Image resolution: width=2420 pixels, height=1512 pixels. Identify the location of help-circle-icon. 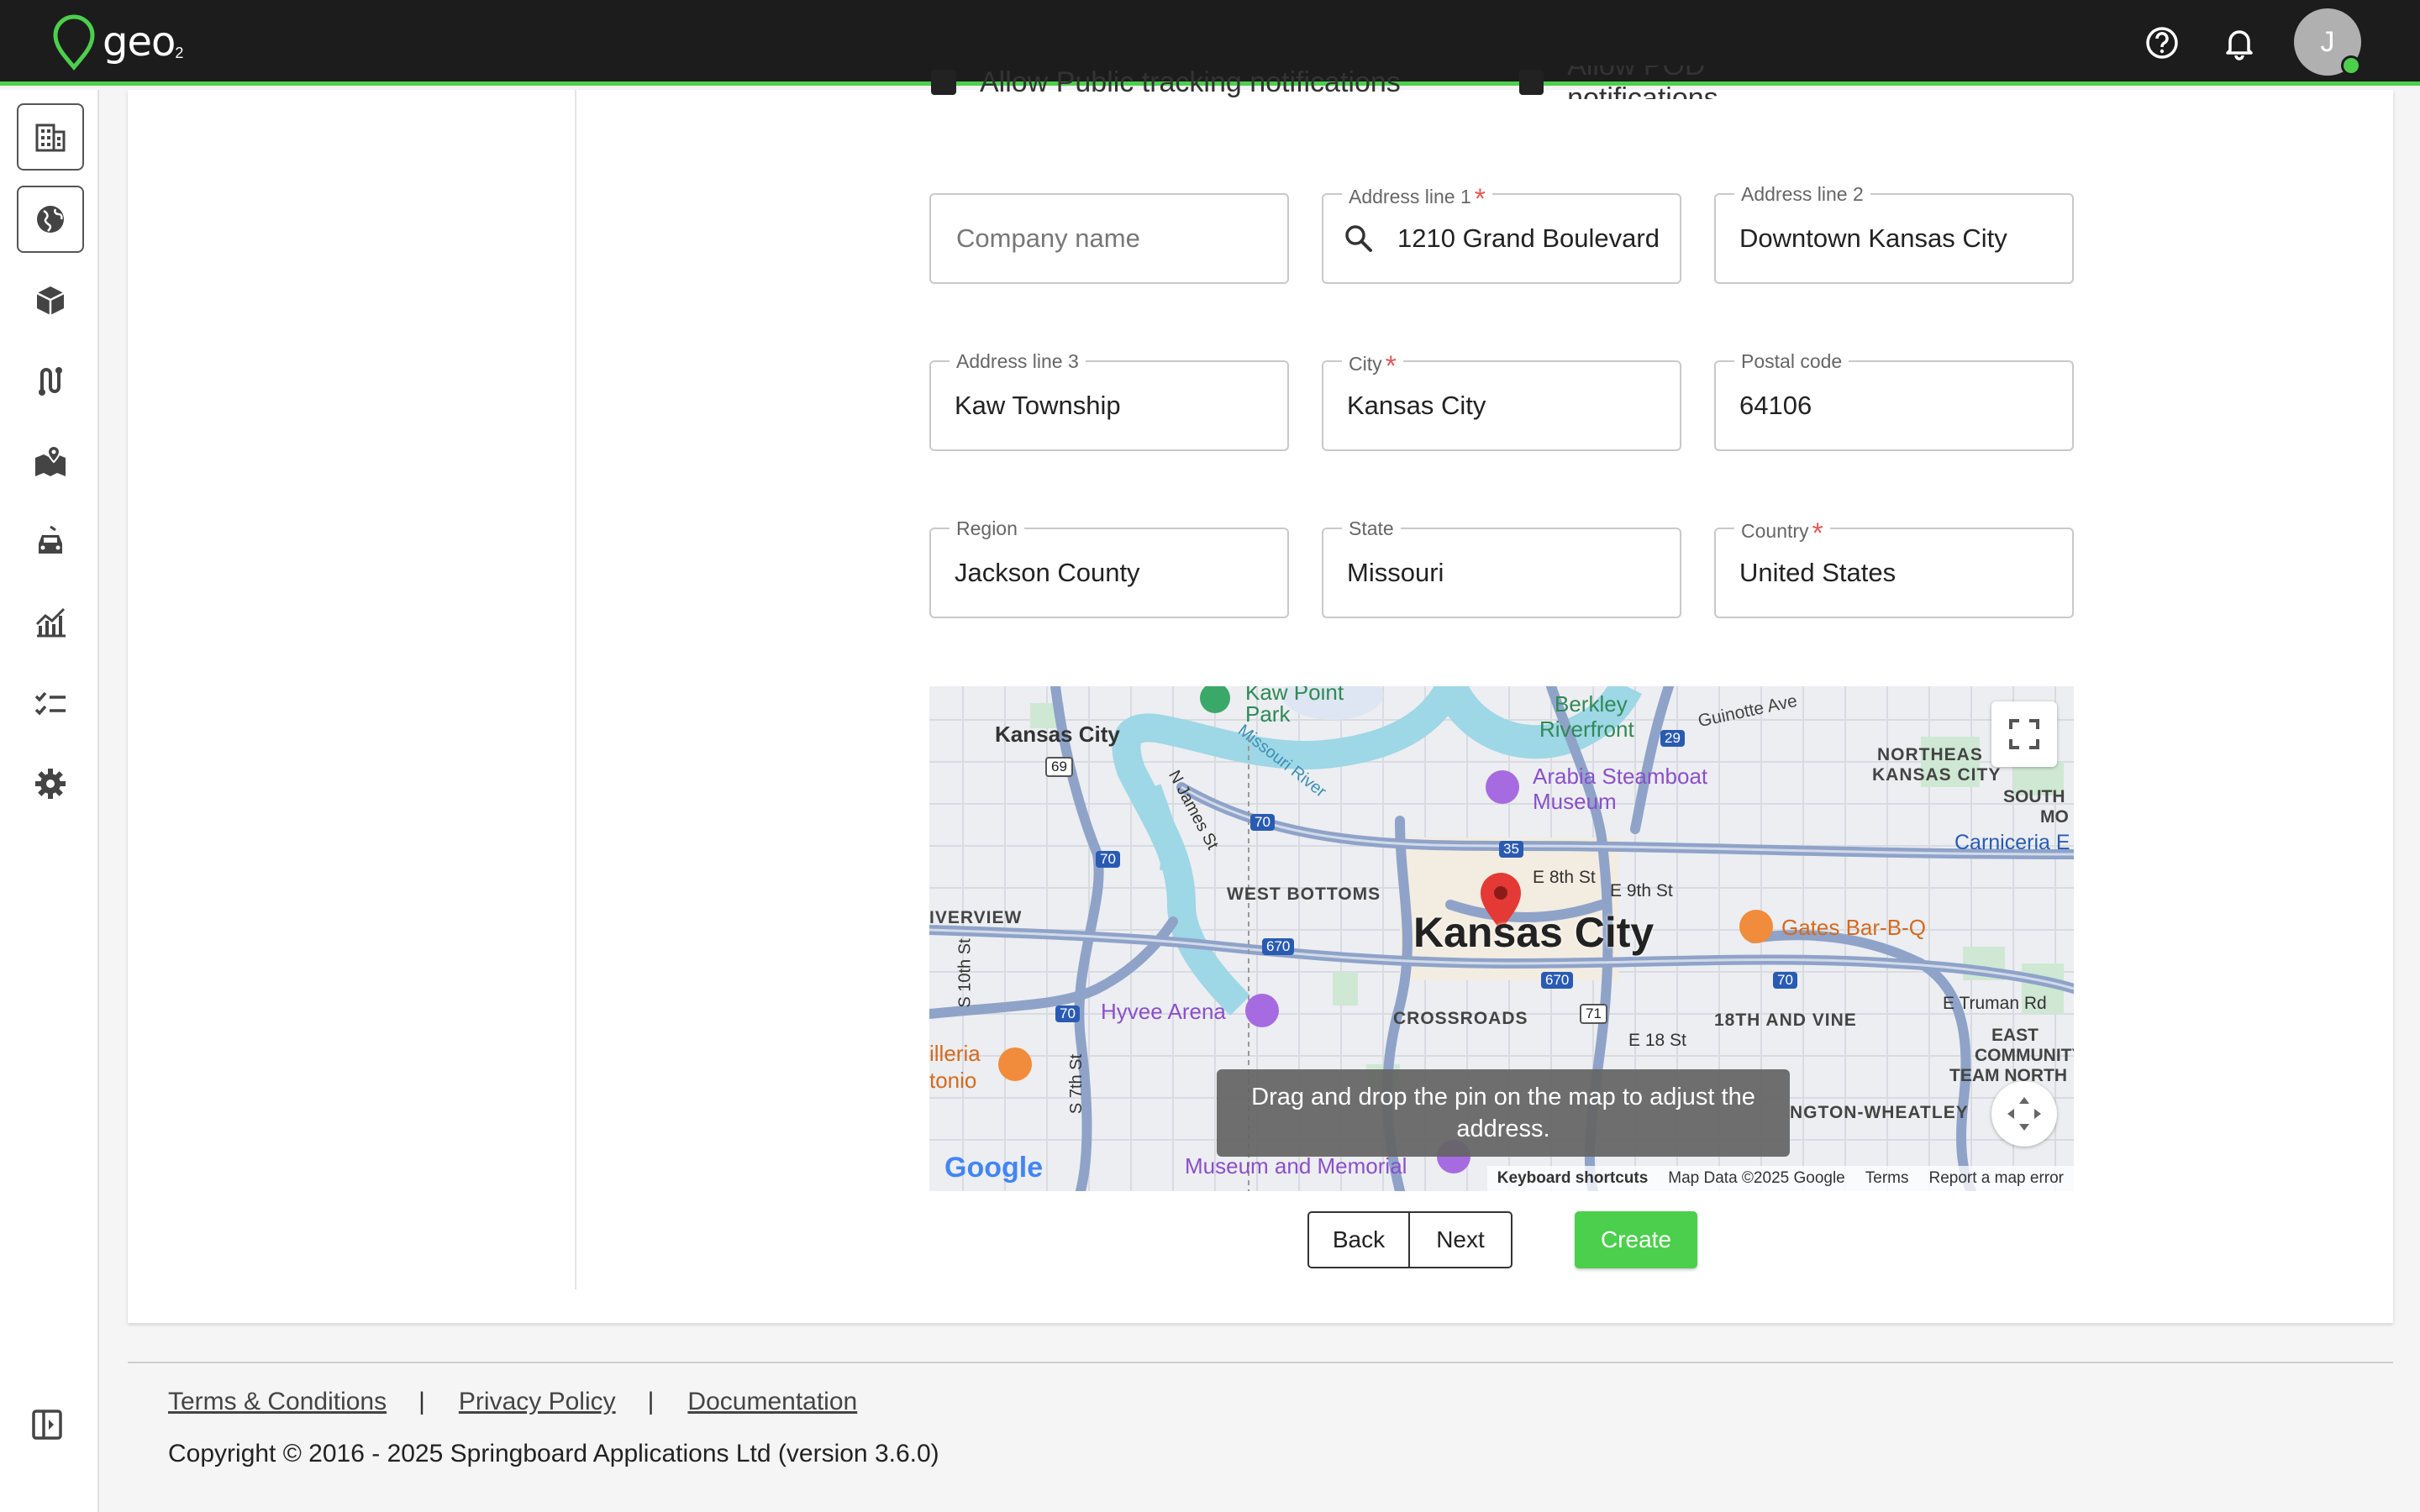
(2162, 43).